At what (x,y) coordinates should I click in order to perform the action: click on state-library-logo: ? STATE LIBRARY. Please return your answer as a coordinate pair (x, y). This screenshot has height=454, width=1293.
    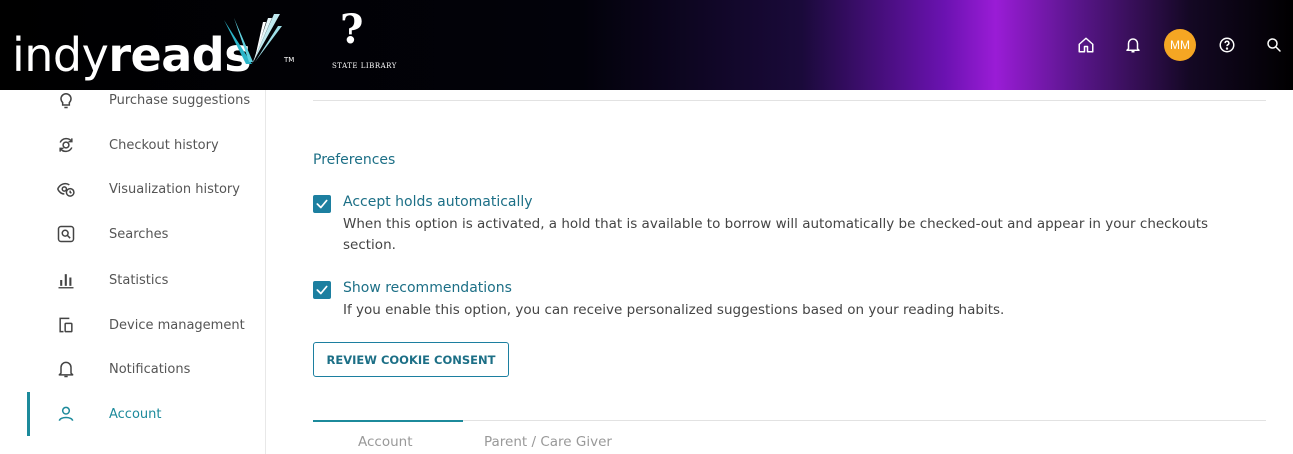
    Looking at the image, I should click on (375, 43).